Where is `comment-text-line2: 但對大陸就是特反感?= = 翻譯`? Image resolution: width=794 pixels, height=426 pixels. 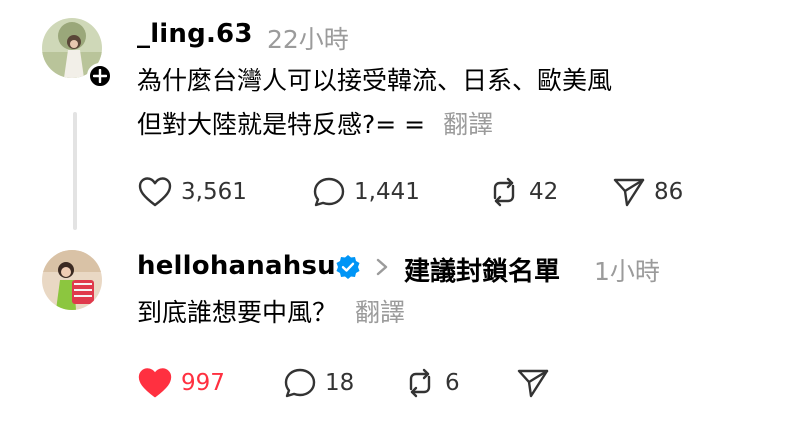
comment-text-line2: 但對大陸就是特反感?= = 翻譯 is located at coordinates (315, 125).